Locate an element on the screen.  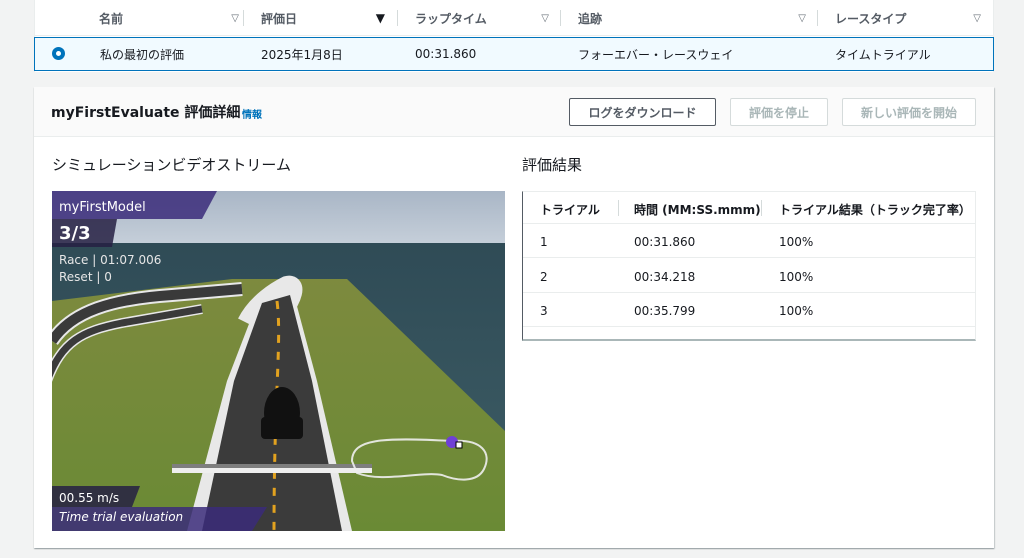
cell-lap-time: 00:31.860 is located at coordinates (446, 54).